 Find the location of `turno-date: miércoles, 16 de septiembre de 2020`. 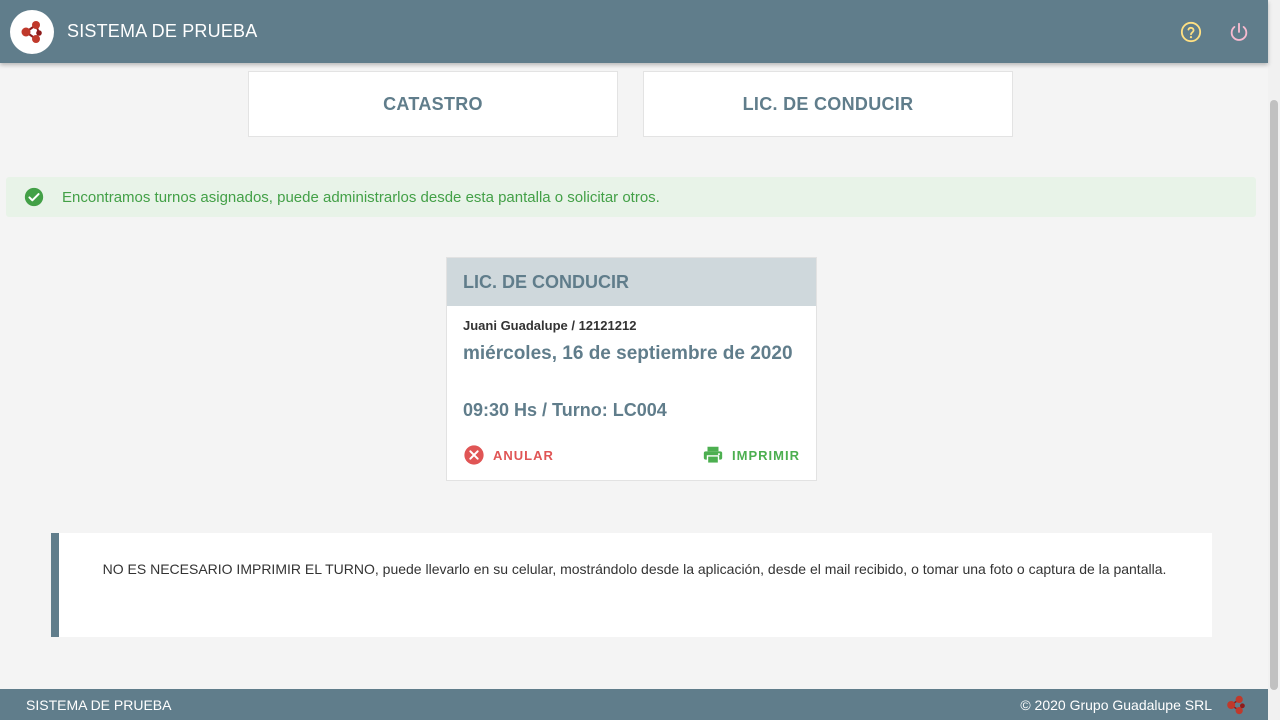

turno-date: miércoles, 16 de septiembre de 2020 is located at coordinates (628, 353).